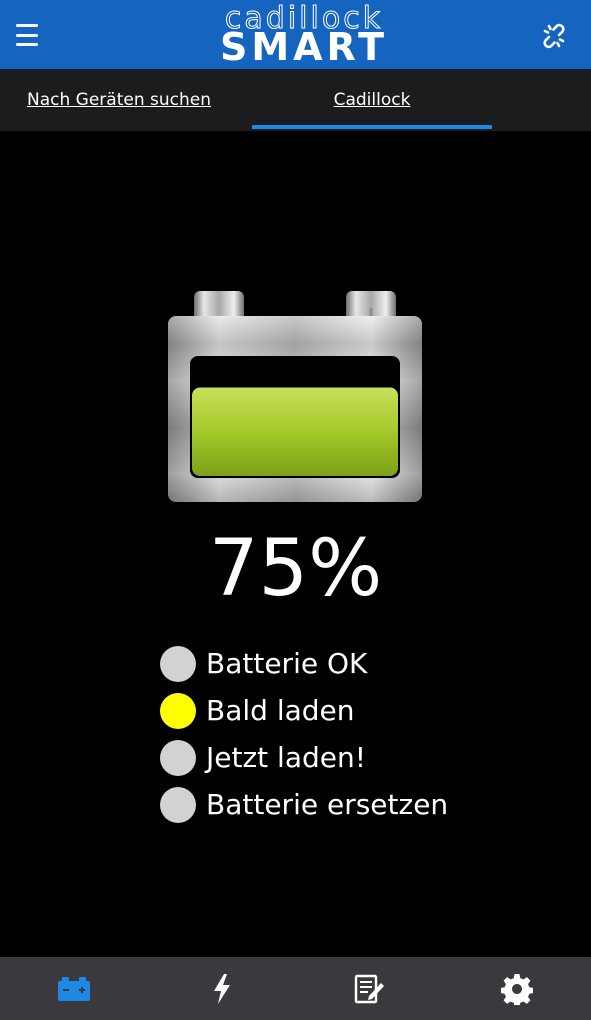 Image resolution: width=591 pixels, height=1020 pixels. What do you see at coordinates (304, 47) in the screenshot?
I see `brand-logo-bottom: SMART` at bounding box center [304, 47].